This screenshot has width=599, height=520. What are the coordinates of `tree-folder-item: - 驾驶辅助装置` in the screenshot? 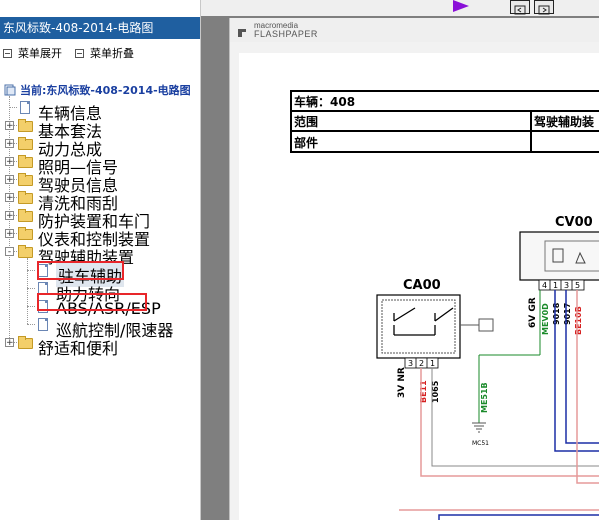 It's located at (99, 254).